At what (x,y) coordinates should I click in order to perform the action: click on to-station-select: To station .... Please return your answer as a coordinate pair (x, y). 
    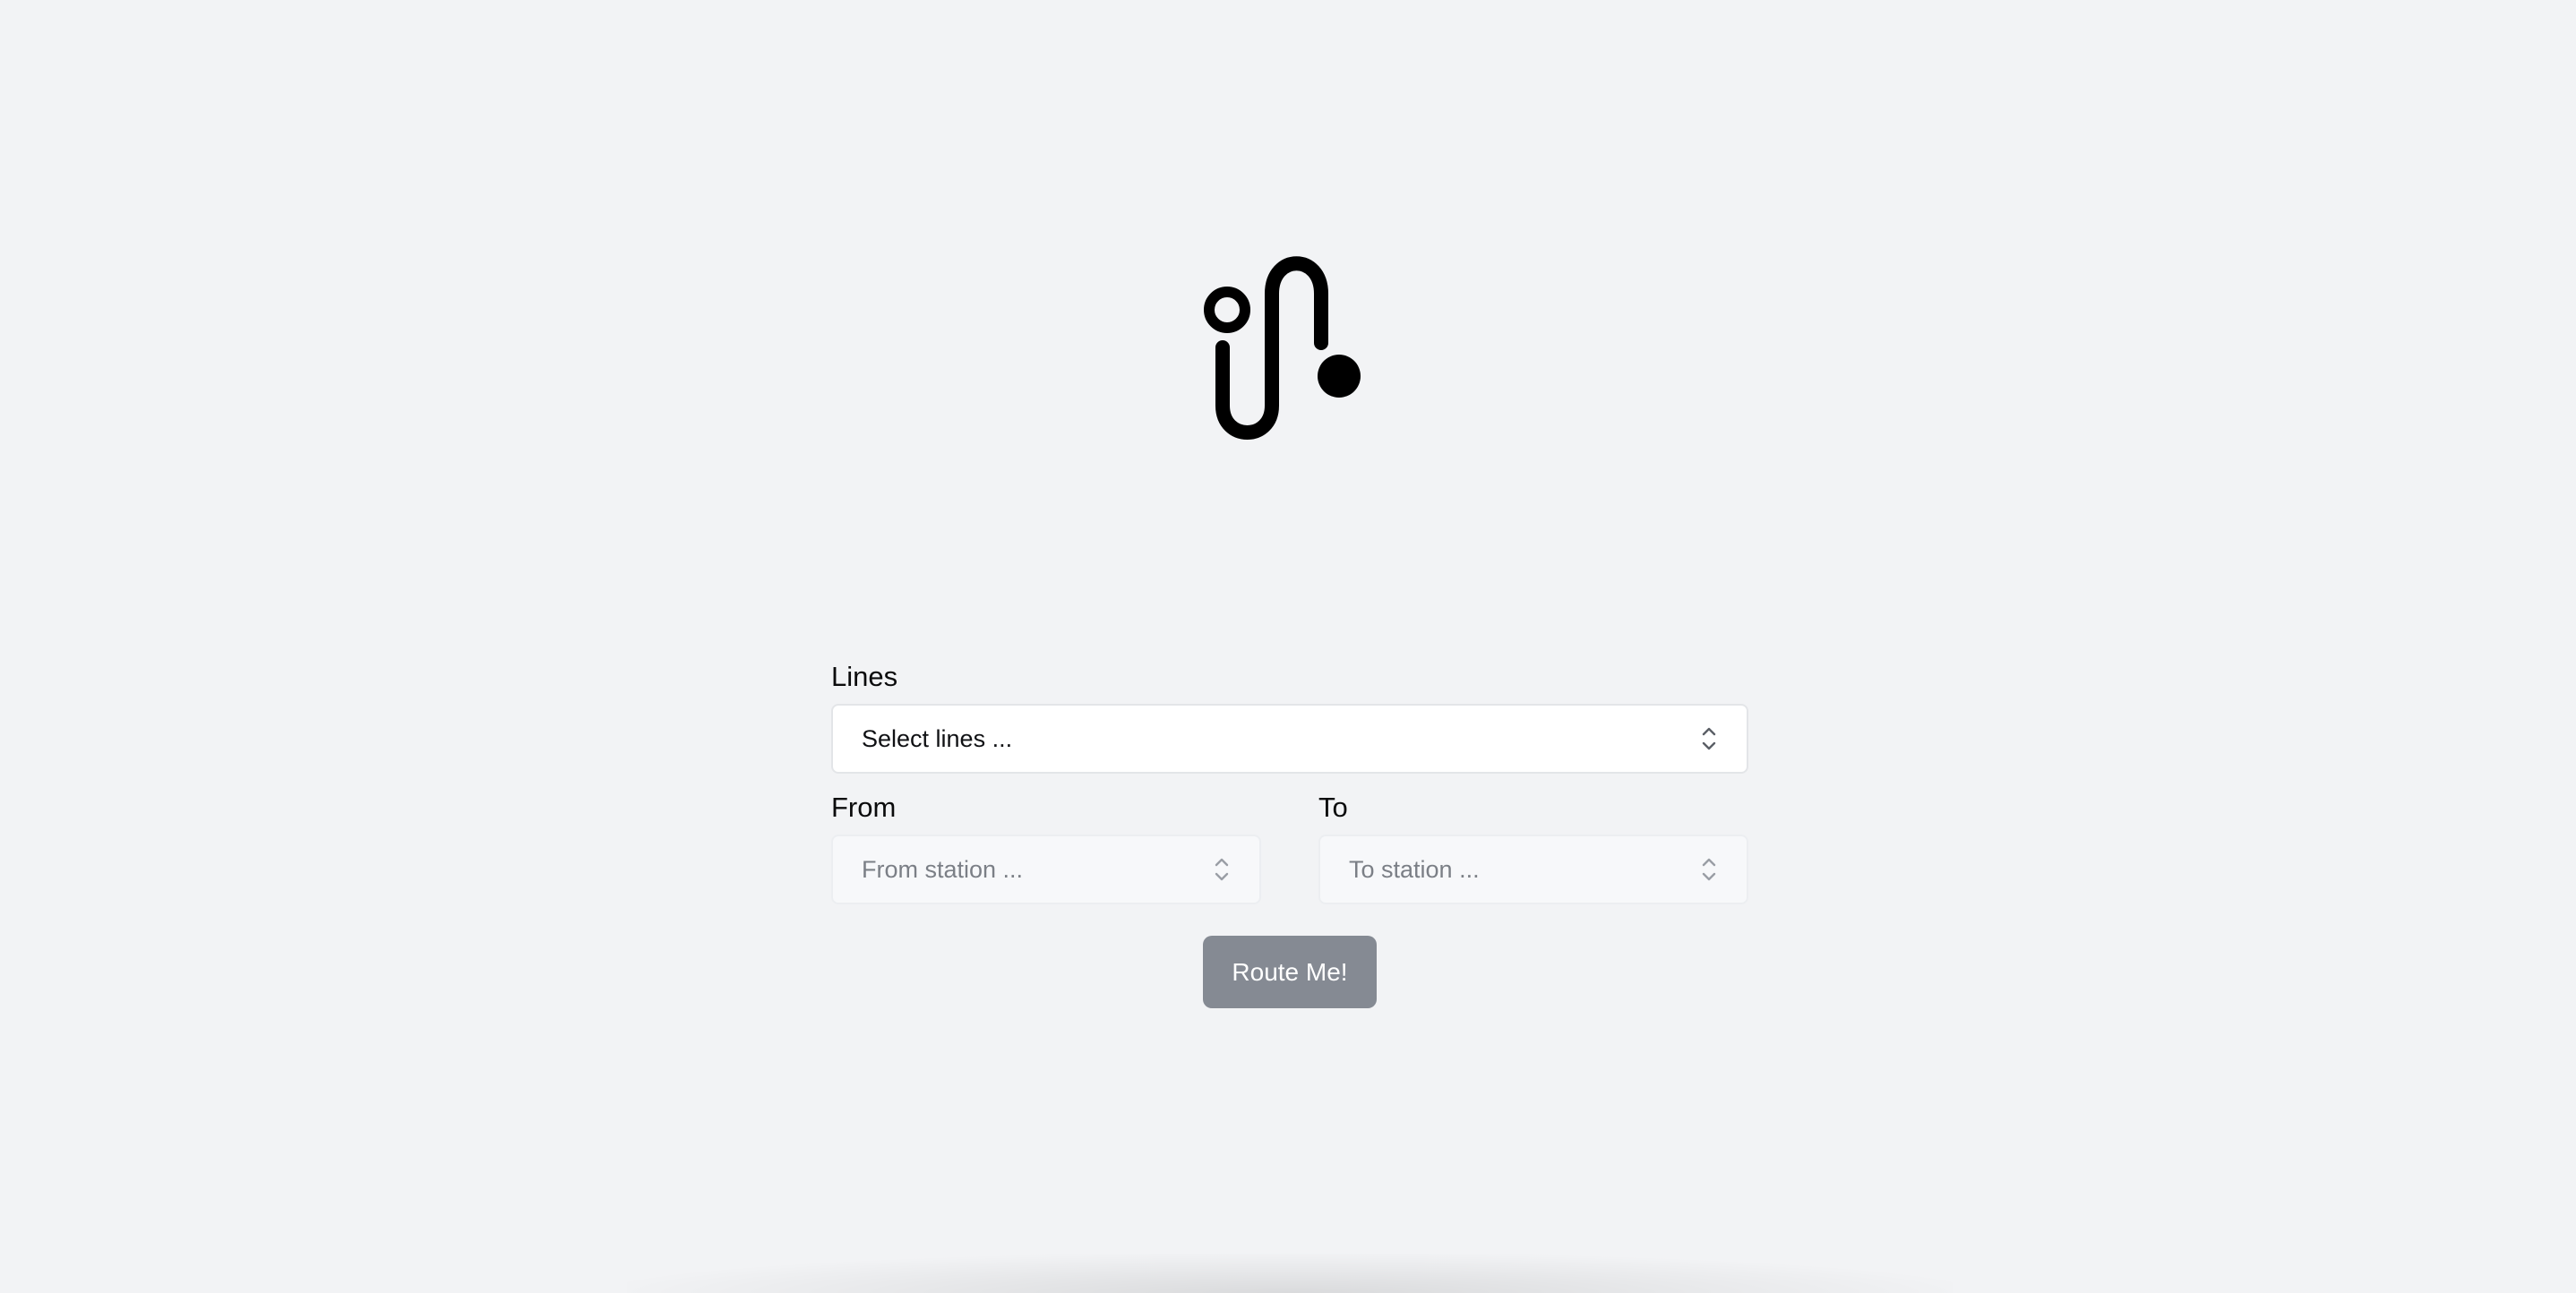
    Looking at the image, I should click on (1533, 869).